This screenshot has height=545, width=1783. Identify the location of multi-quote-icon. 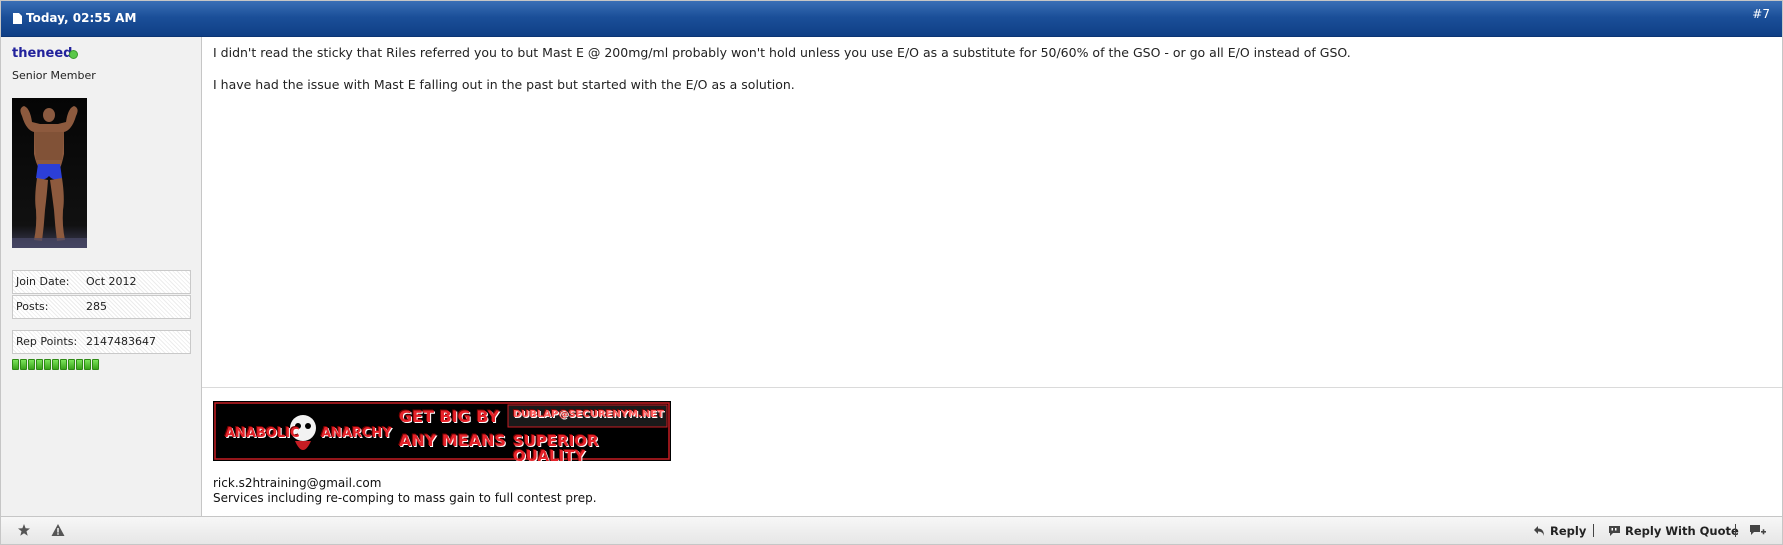
(1757, 531).